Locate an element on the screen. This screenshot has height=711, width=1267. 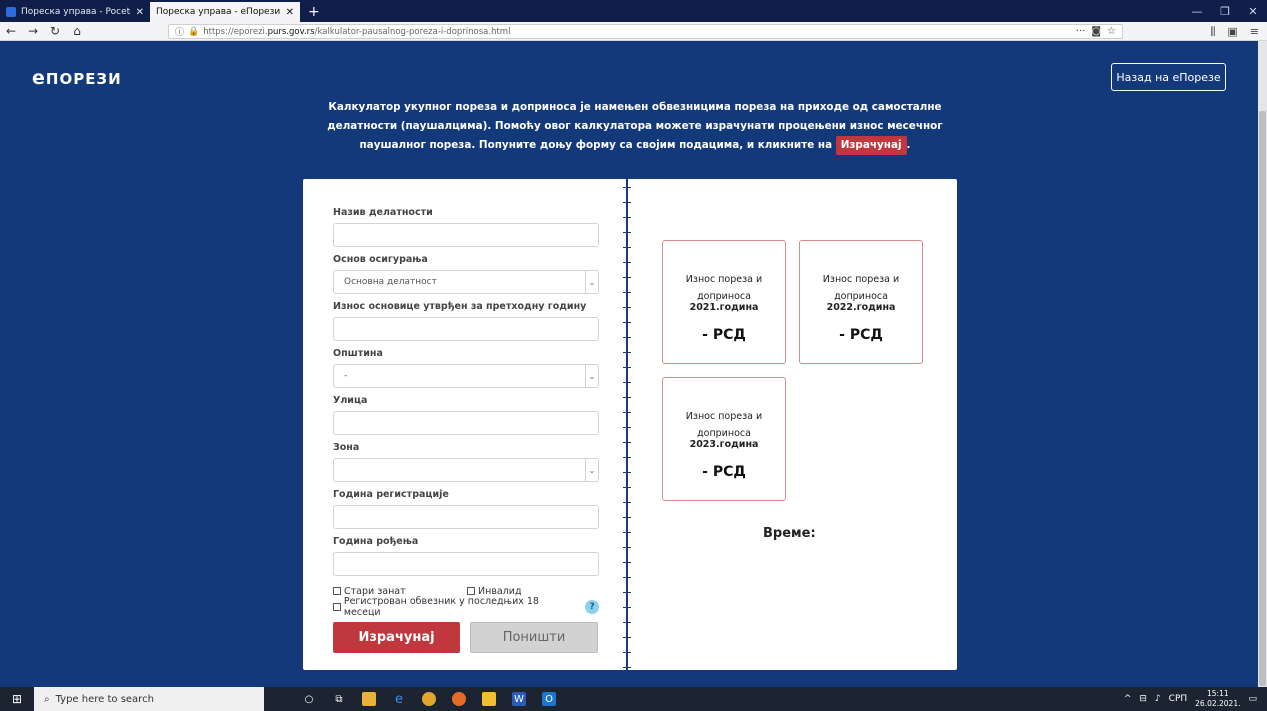
bookmark-app-icon is located at coordinates (489, 699).